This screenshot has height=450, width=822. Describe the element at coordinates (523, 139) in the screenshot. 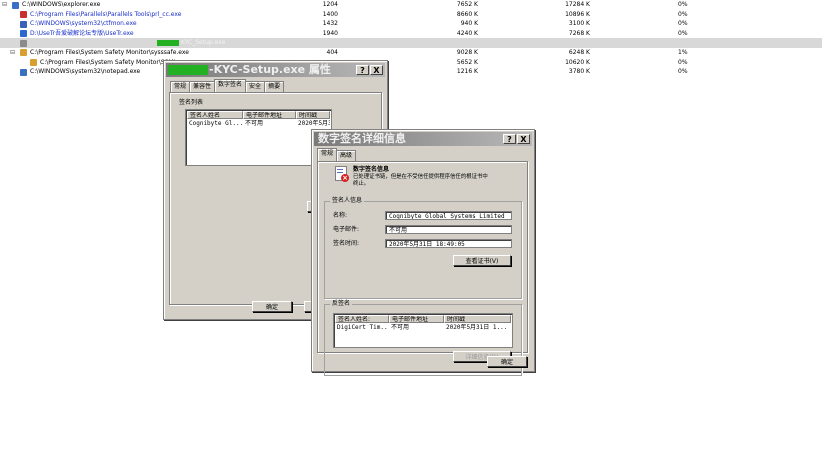

I see `details-close-button: X` at that location.